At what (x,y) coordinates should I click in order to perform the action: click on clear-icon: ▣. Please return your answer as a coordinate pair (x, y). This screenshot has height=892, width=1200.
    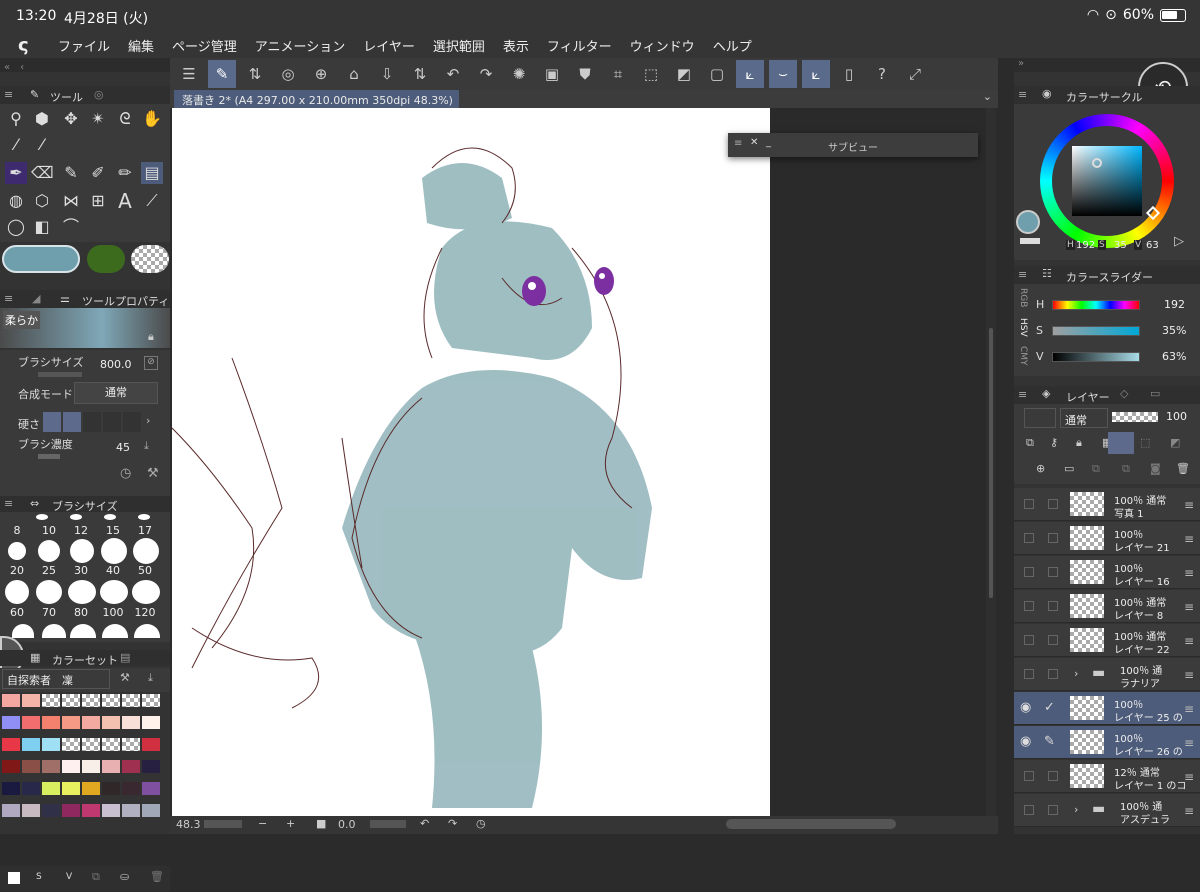
    Looking at the image, I should click on (552, 74).